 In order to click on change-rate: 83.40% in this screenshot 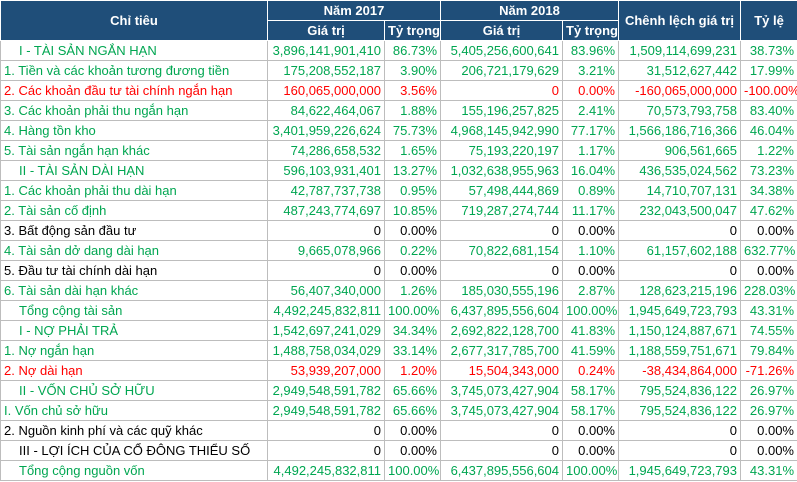, I will do `click(768, 110)`.